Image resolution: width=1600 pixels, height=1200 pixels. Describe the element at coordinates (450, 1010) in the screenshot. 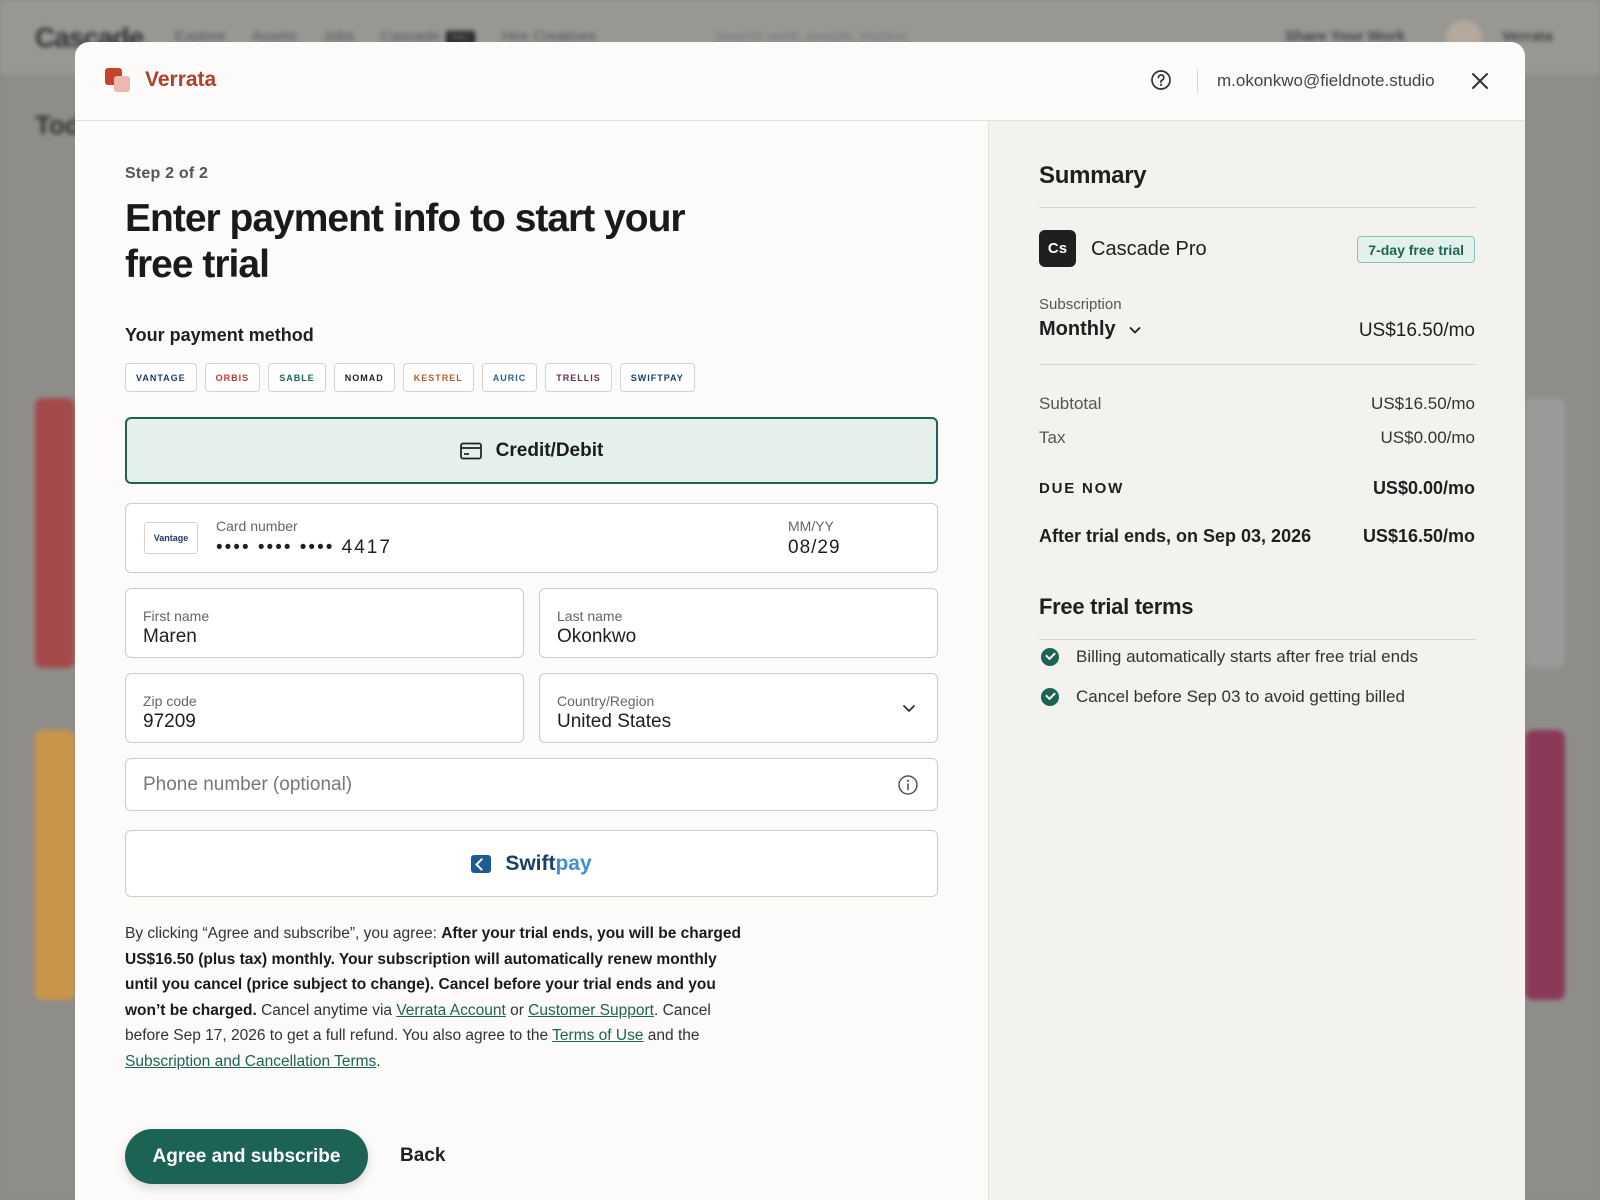

I see `verrata-account-link: Verrata Account` at that location.